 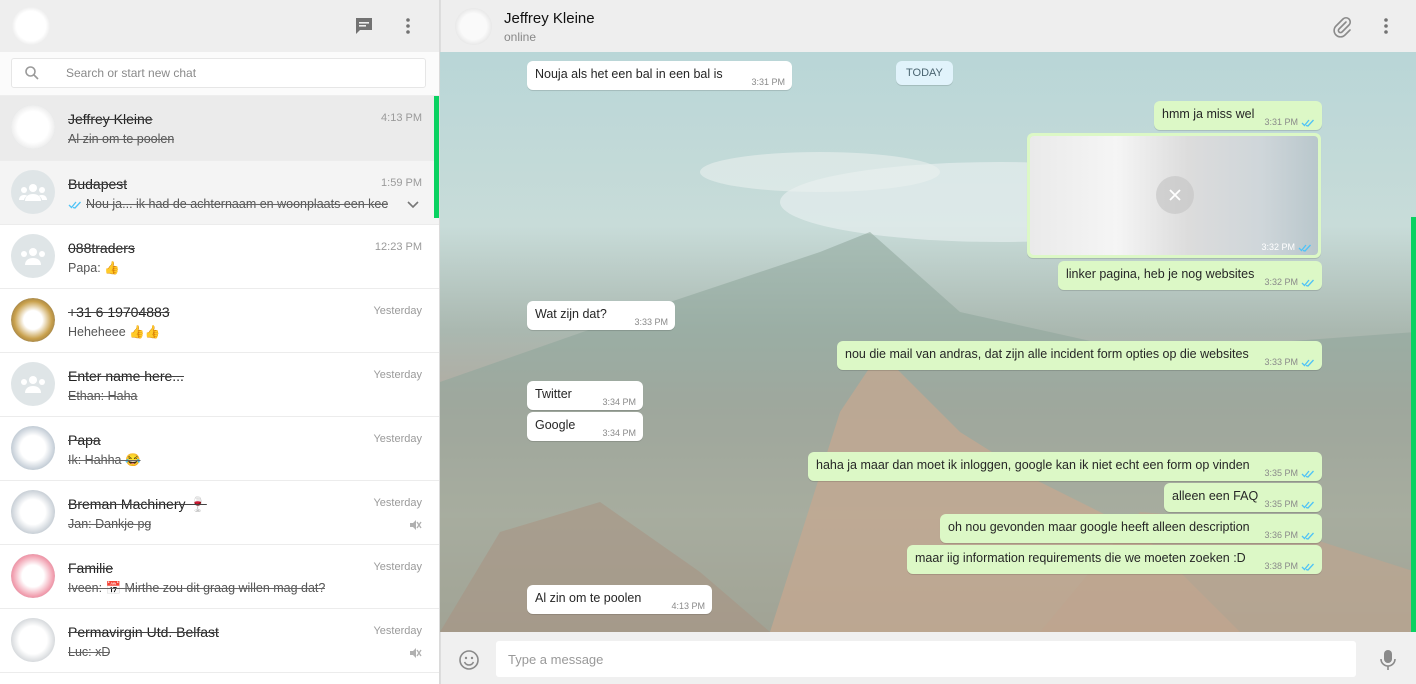 What do you see at coordinates (219, 449) in the screenshot?
I see `chat-item-papa: Papa Yesterday Ik: Hahha 😂` at bounding box center [219, 449].